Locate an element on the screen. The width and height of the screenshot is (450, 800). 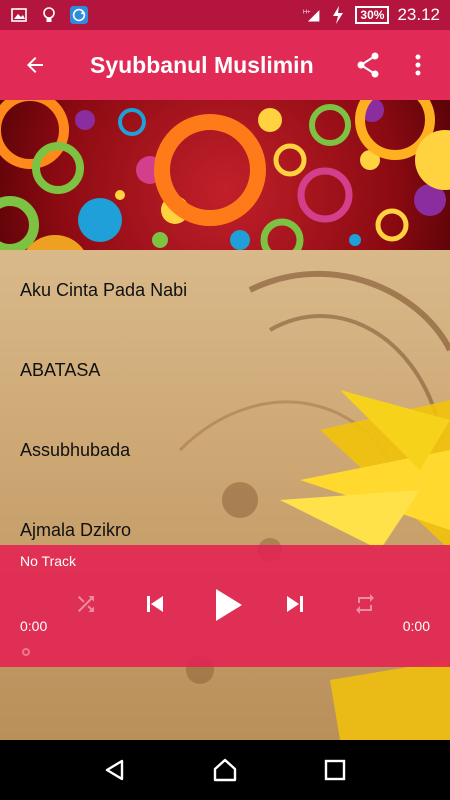
nav-back-icon is located at coordinates (114, 770).